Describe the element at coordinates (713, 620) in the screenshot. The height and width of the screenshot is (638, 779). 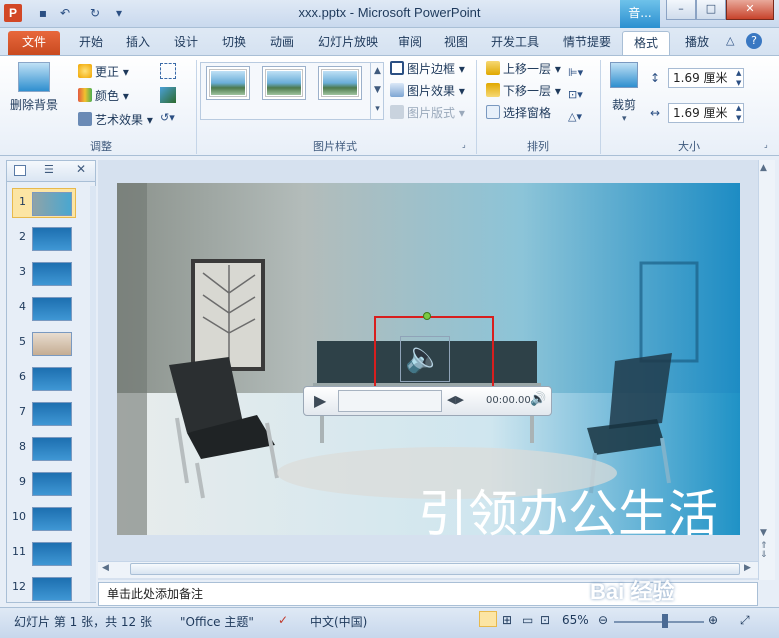
I see `zoom-in-icon: ⊕` at that location.